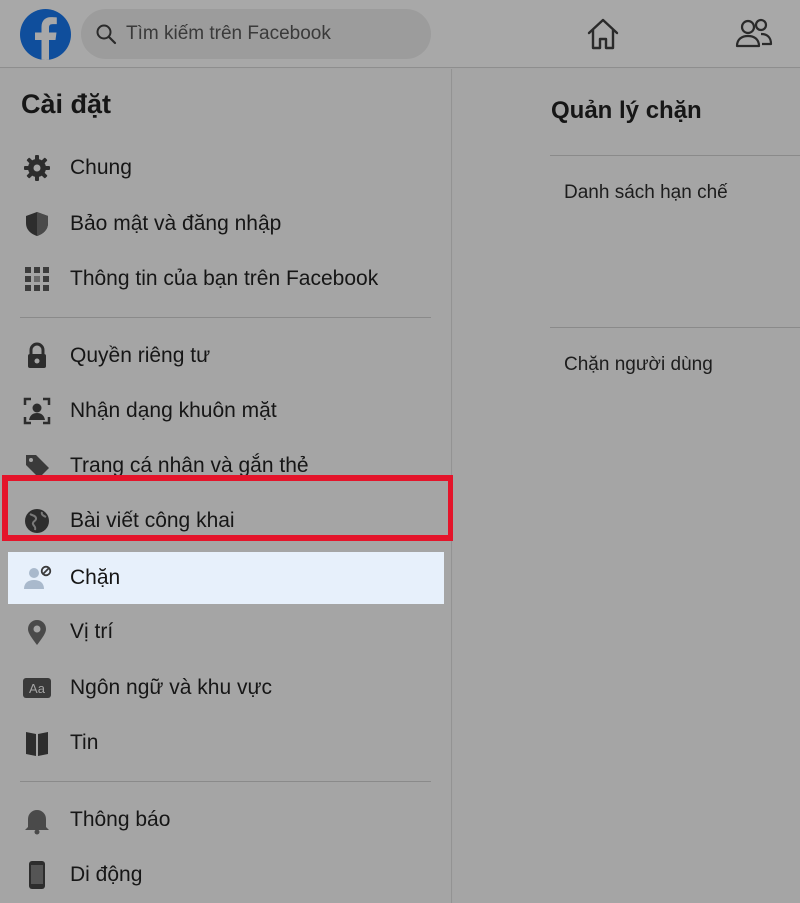 The image size is (800, 903). I want to click on sidebar-item-notifications: Thông báo, so click(226, 820).